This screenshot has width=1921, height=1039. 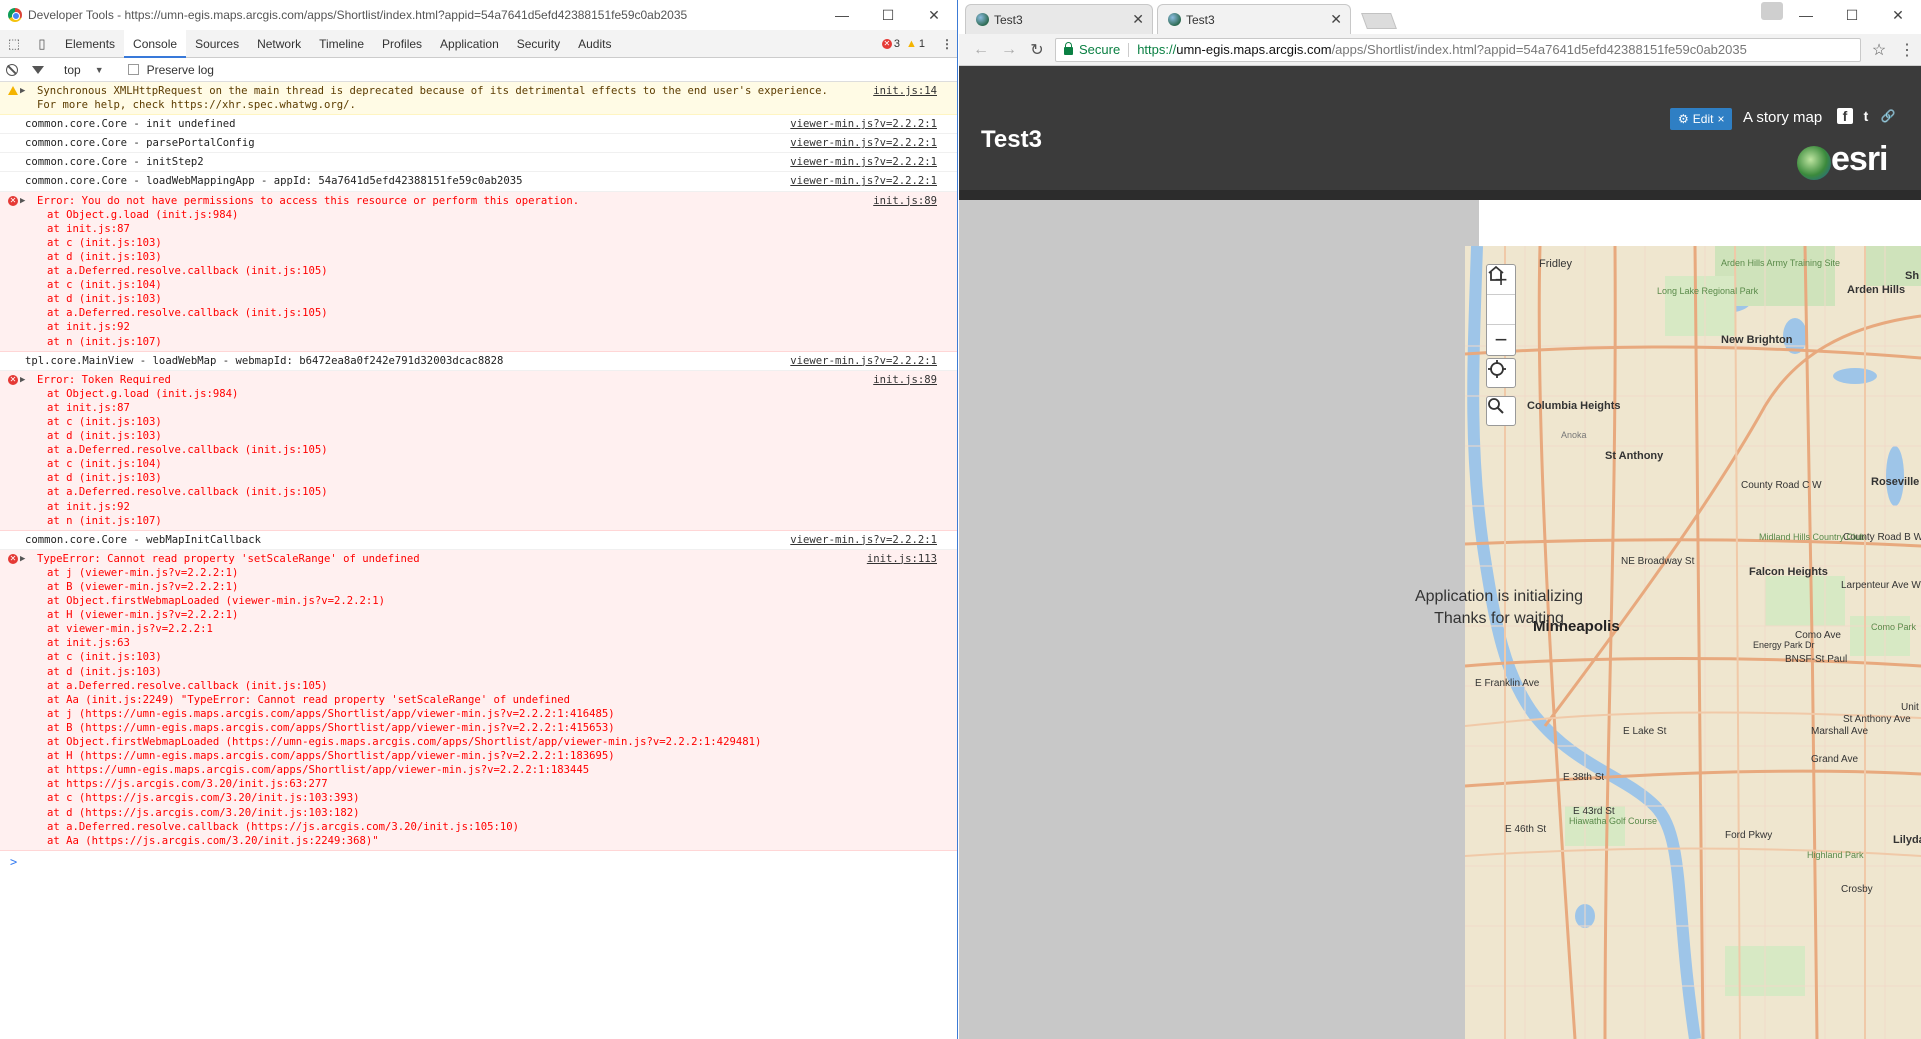 I want to click on clear-console-icon, so click(x=12, y=69).